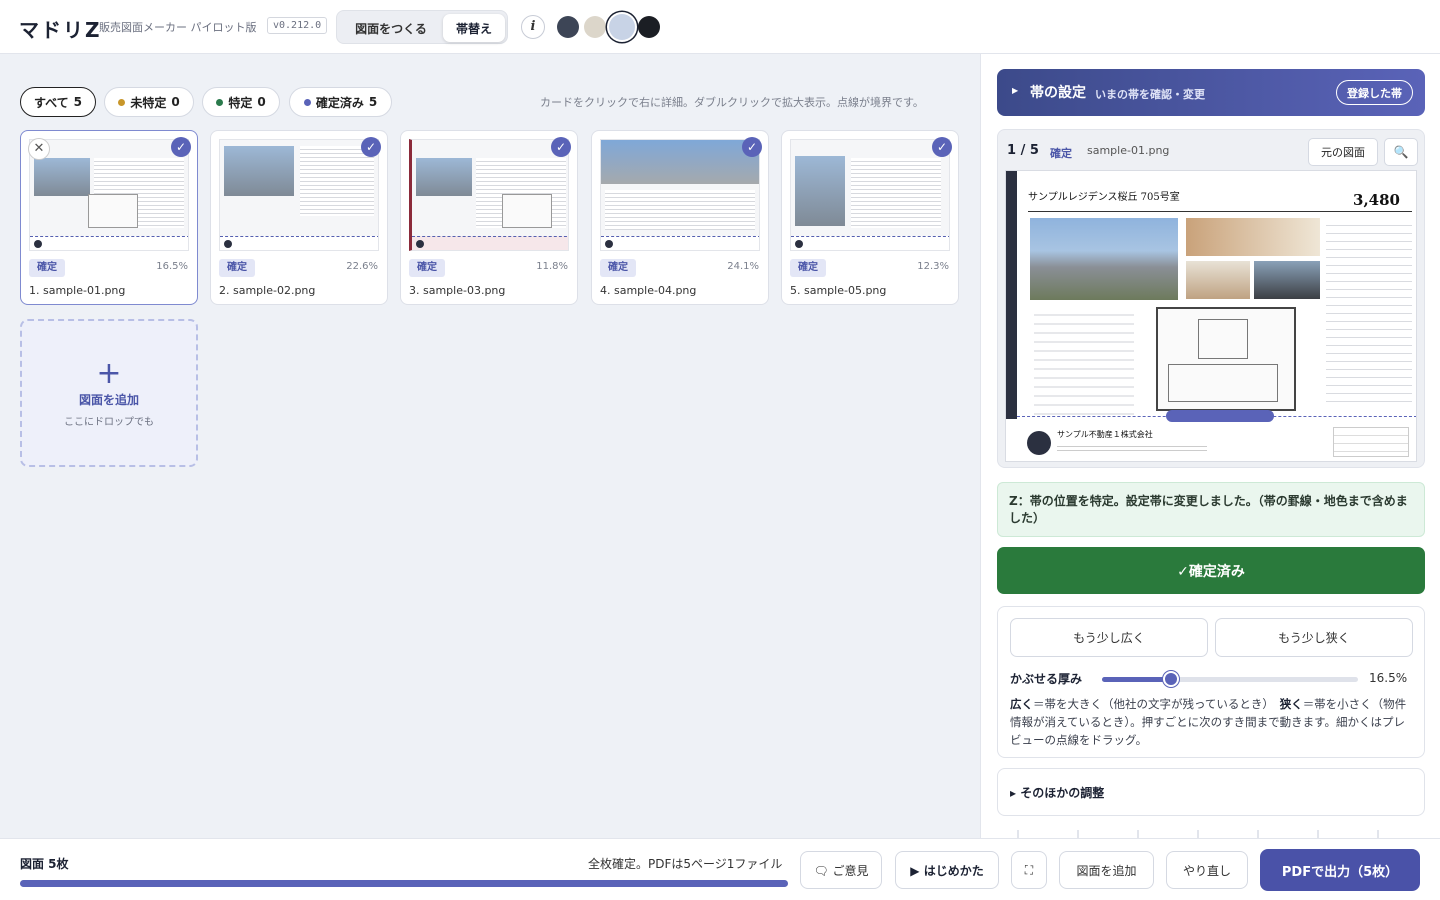 This screenshot has width=1440, height=900. Describe the element at coordinates (1039, 443) in the screenshot. I see `company-seal-icon` at that location.